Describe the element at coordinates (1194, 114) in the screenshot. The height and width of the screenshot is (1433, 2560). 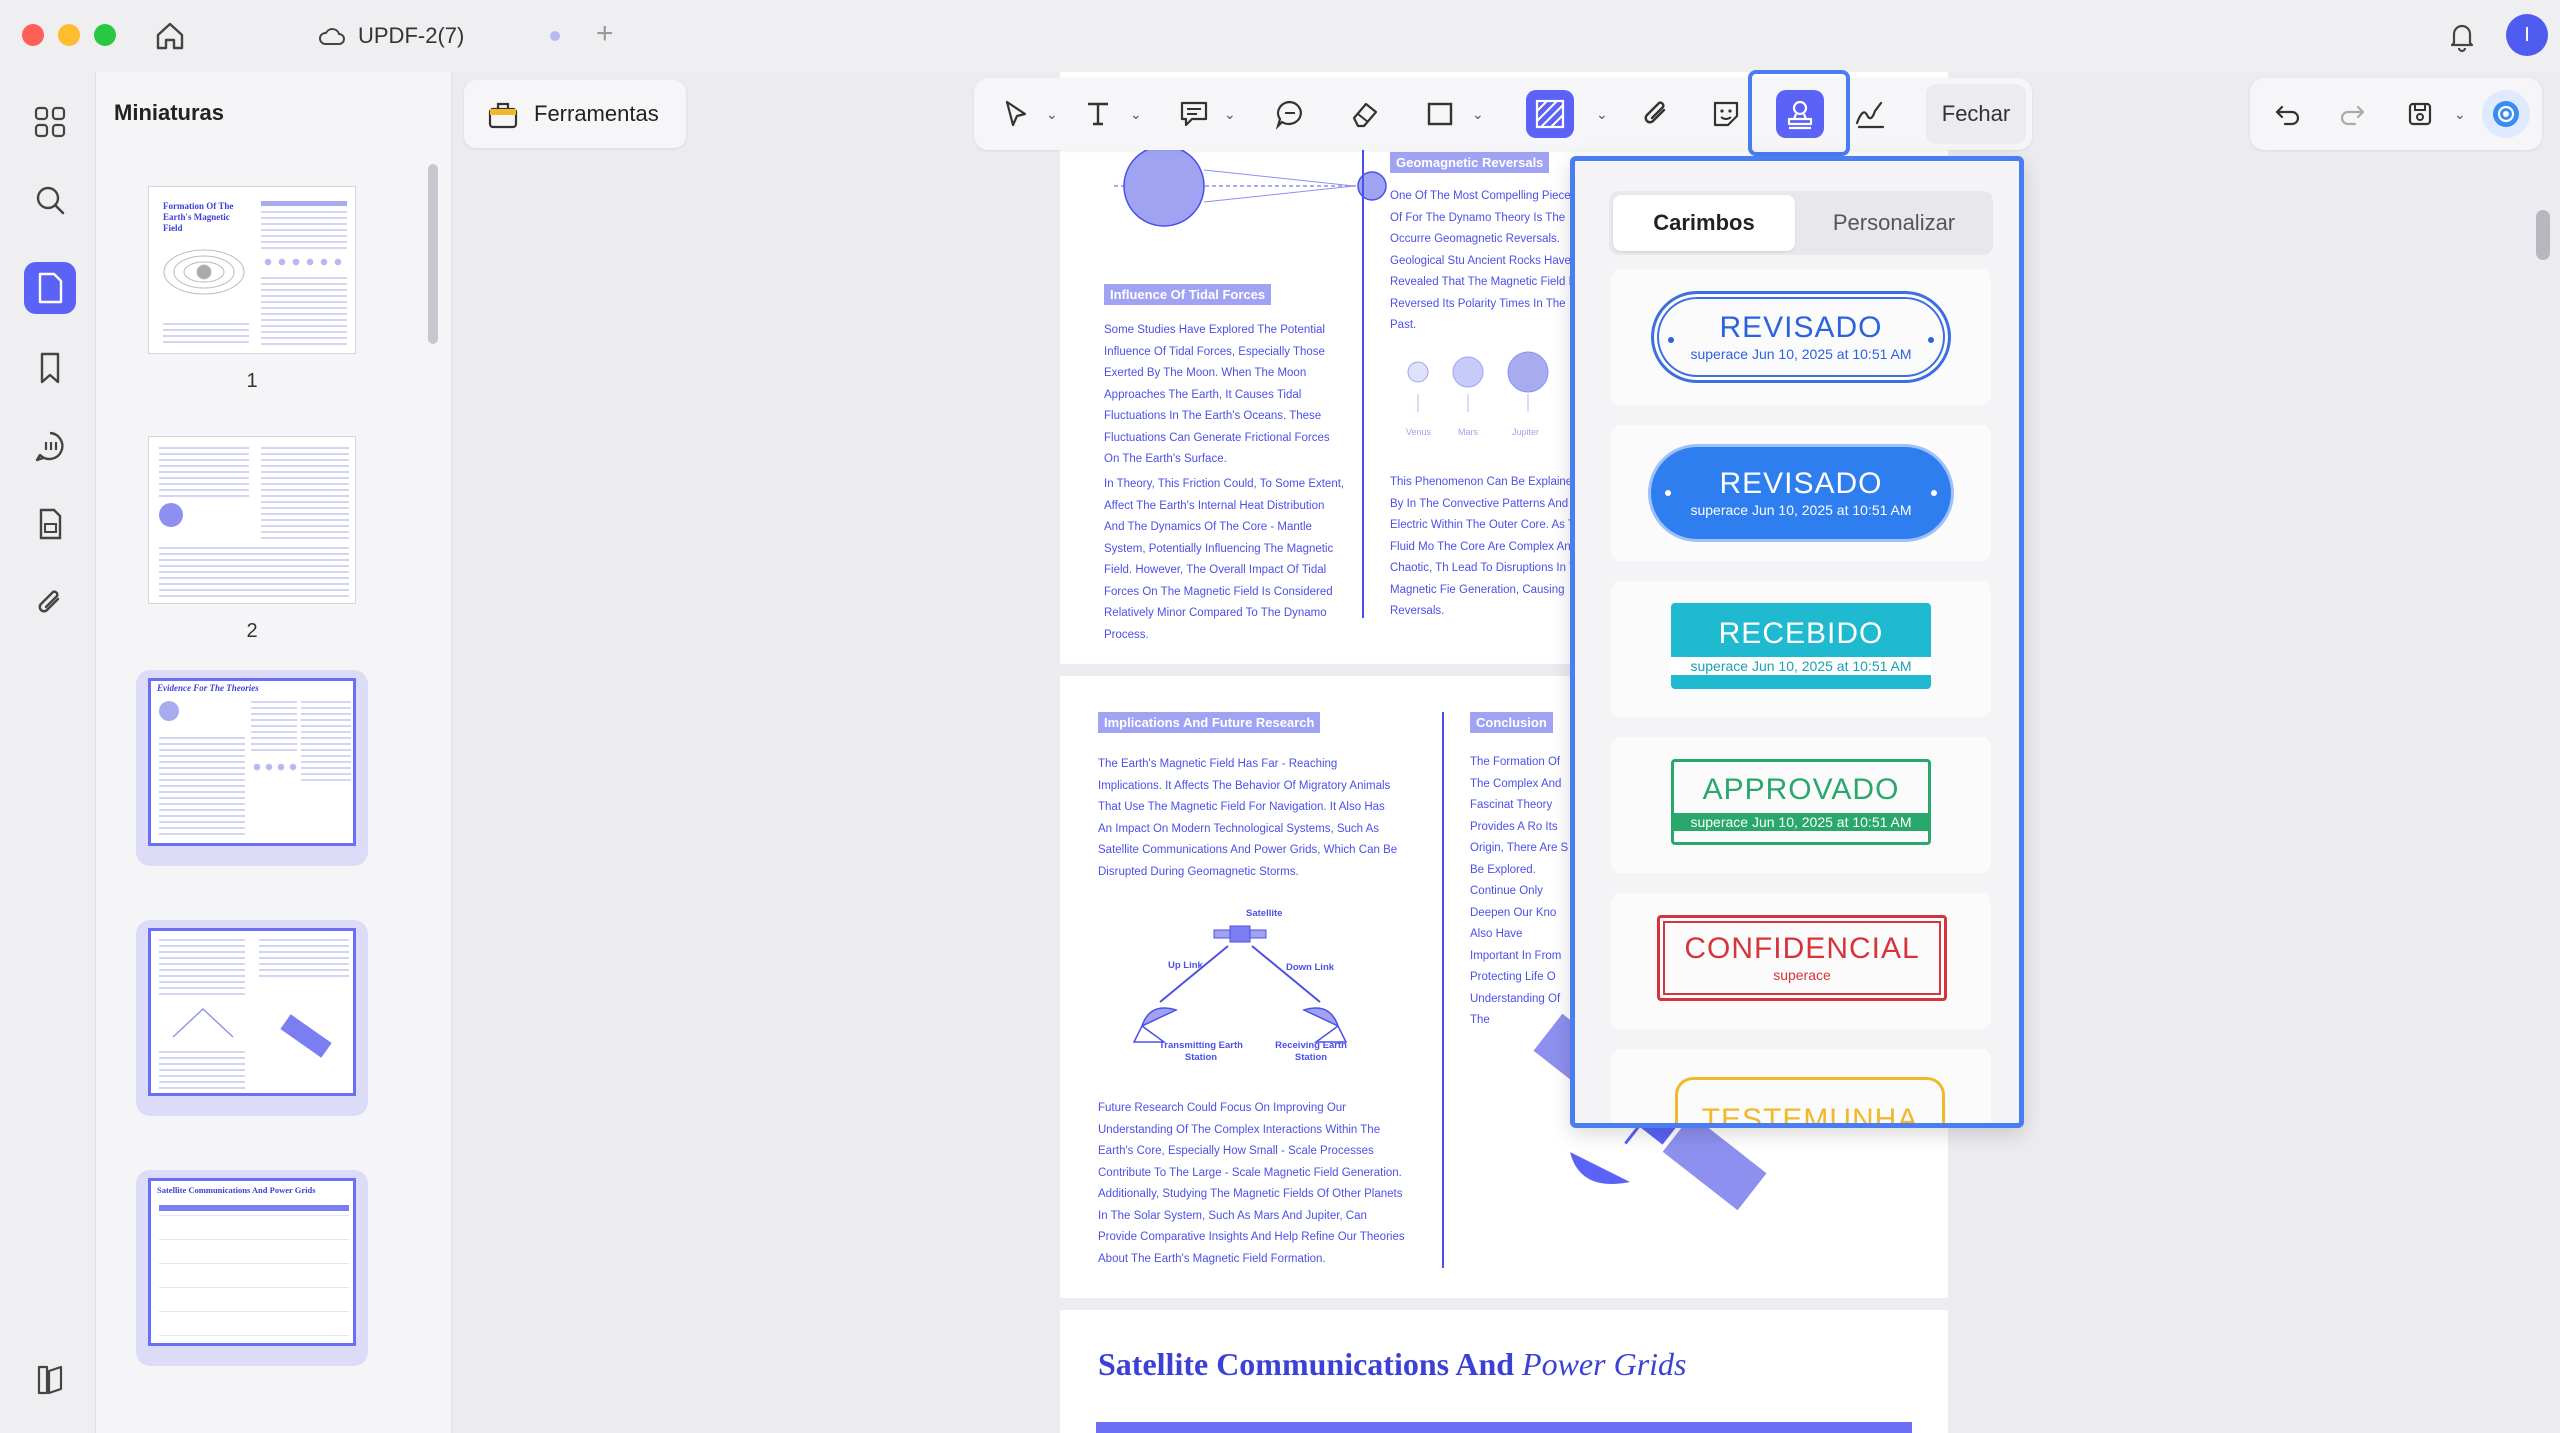
I see `note-tool-icon` at that location.